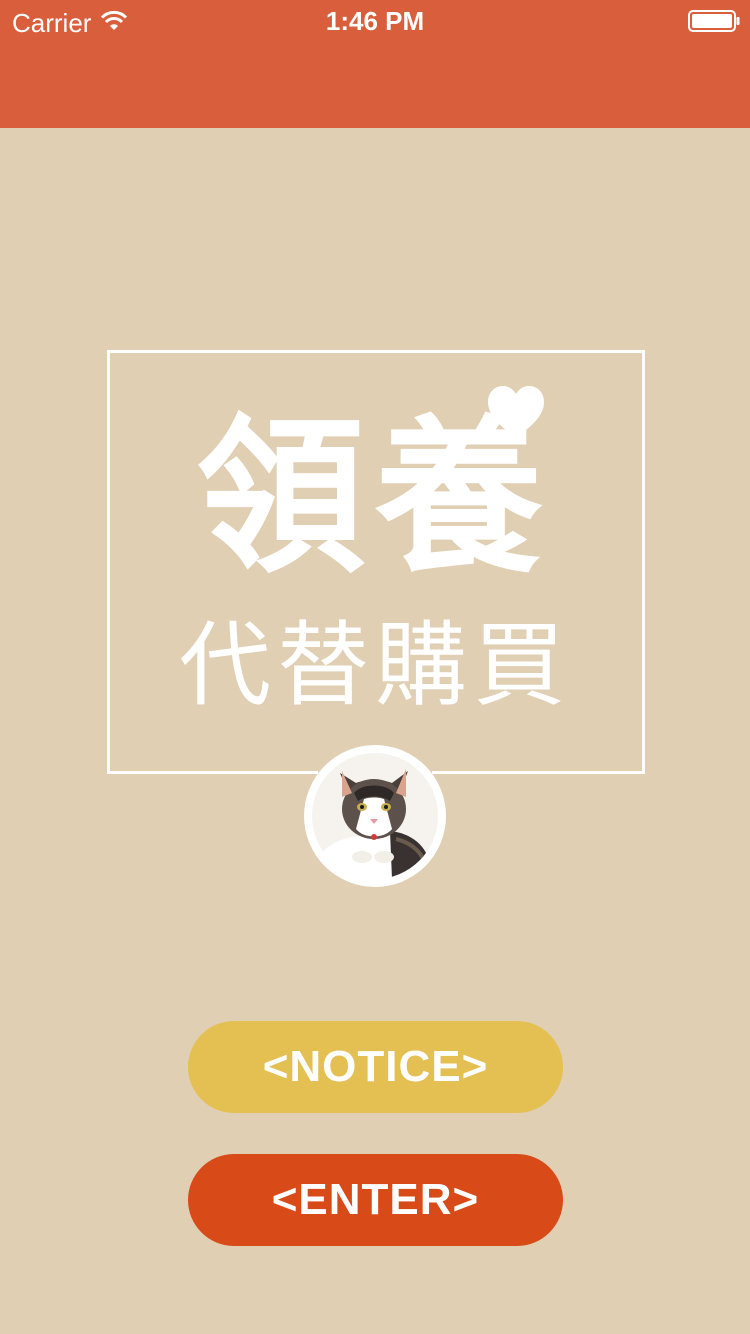 The width and height of the screenshot is (750, 1334). I want to click on cat-photo, so click(375, 816).